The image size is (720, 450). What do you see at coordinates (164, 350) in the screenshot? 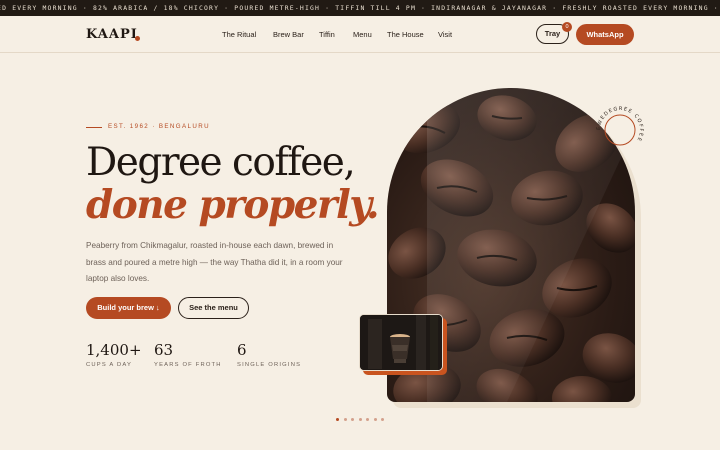
I see `stat-years-value: 63` at bounding box center [164, 350].